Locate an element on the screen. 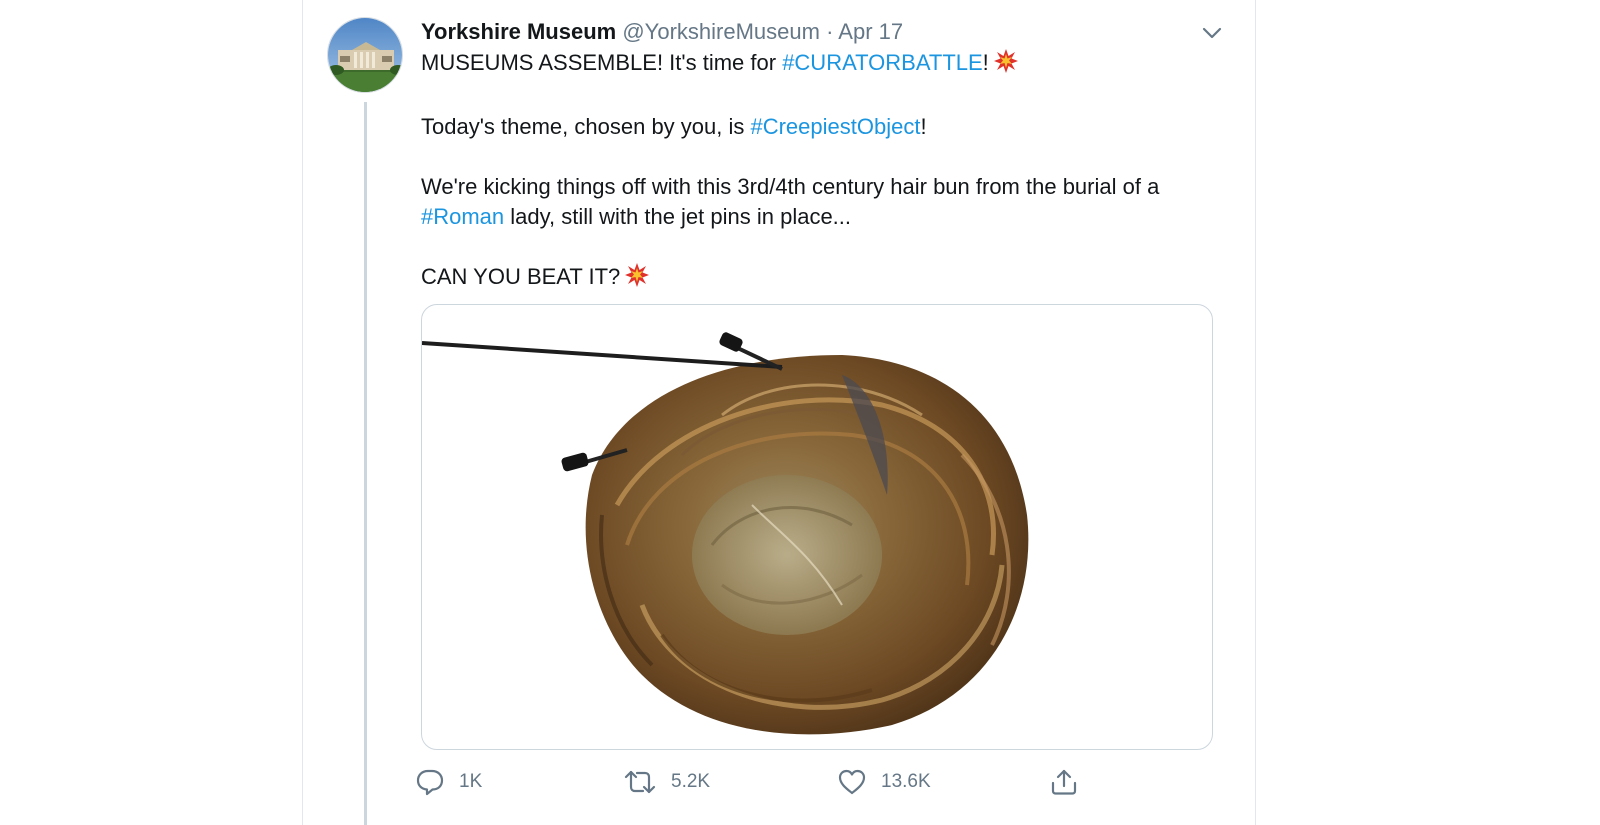 The image size is (1600, 825). tweet-paragraph-4: CAN YOU BEAT IT? is located at coordinates (821, 279).